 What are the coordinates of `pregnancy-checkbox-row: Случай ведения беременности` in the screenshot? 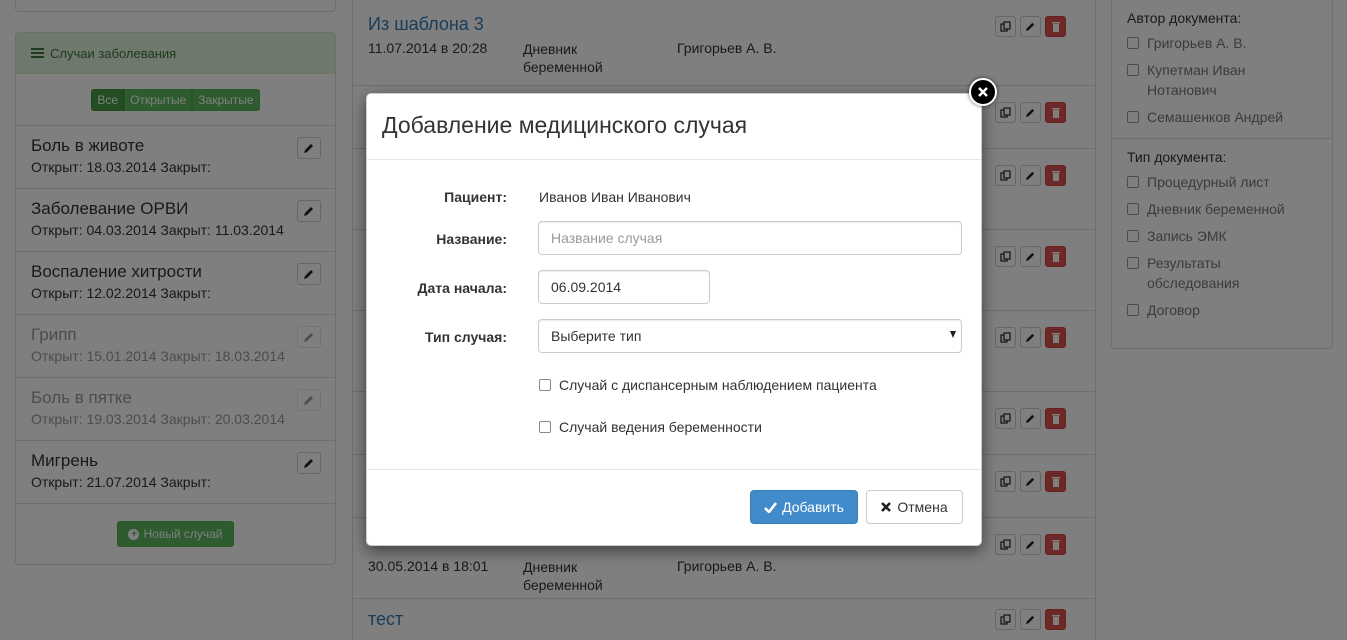 It's located at (650, 427).